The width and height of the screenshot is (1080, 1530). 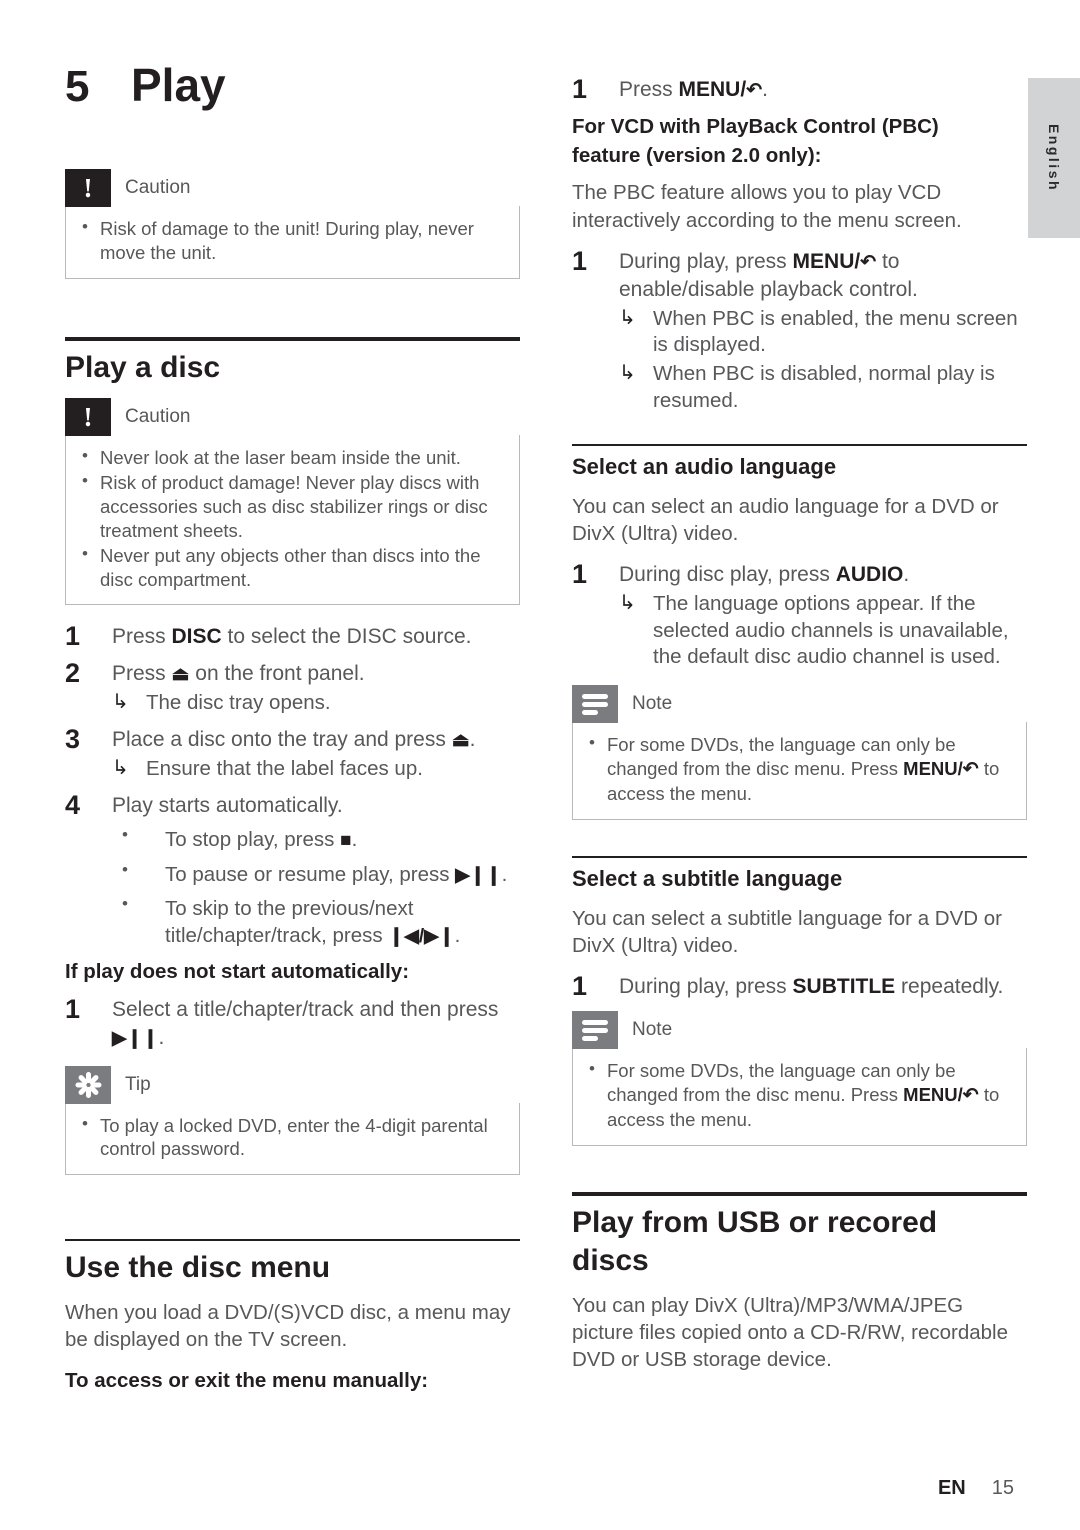 I want to click on step-results: The disc tray opens., so click(x=316, y=703).